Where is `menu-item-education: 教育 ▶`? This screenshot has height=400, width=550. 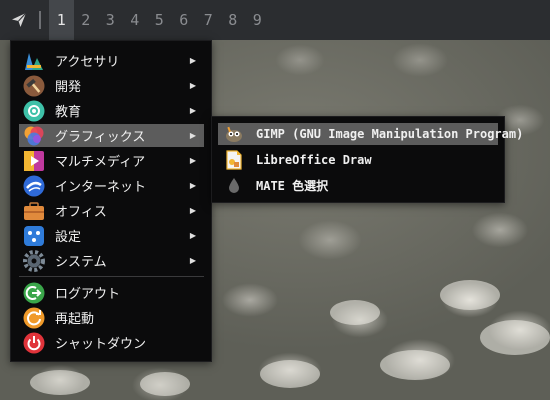
menu-item-education: 教育 ▶ is located at coordinates (111, 110).